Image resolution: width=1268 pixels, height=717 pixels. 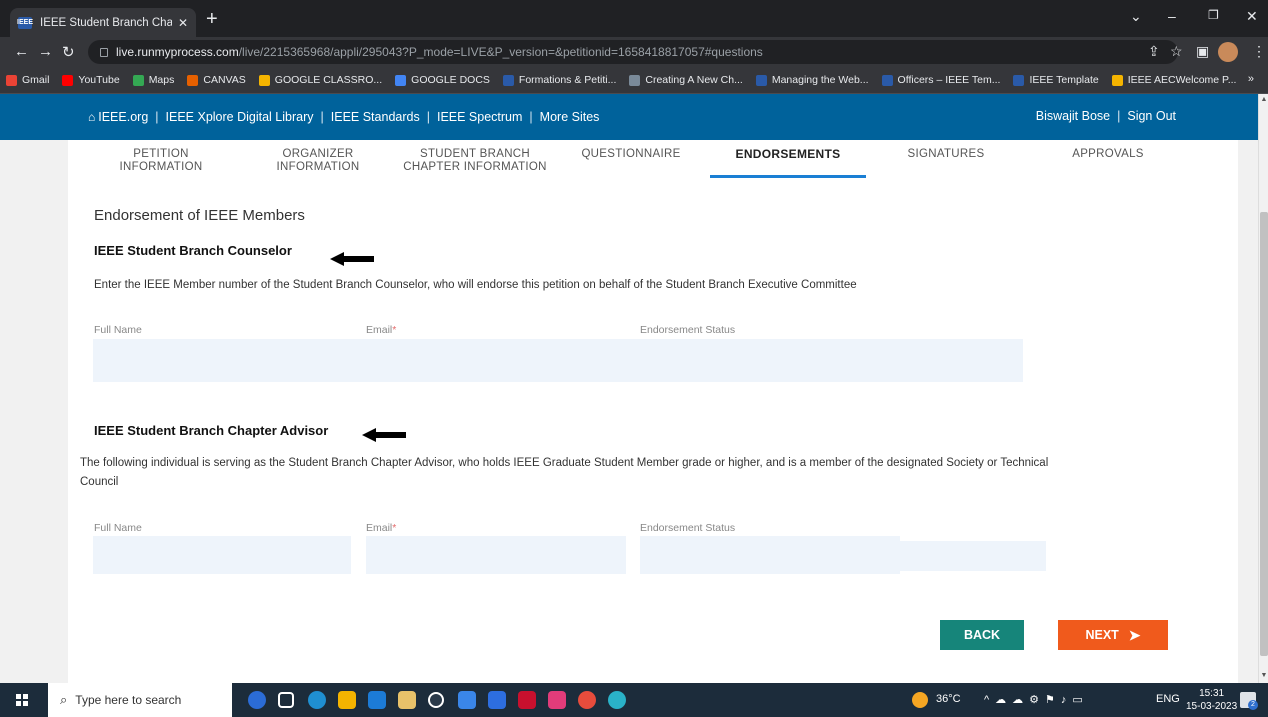 What do you see at coordinates (193, 250) in the screenshot?
I see `counselor-heading: IEEE Student Branch Counselor` at bounding box center [193, 250].